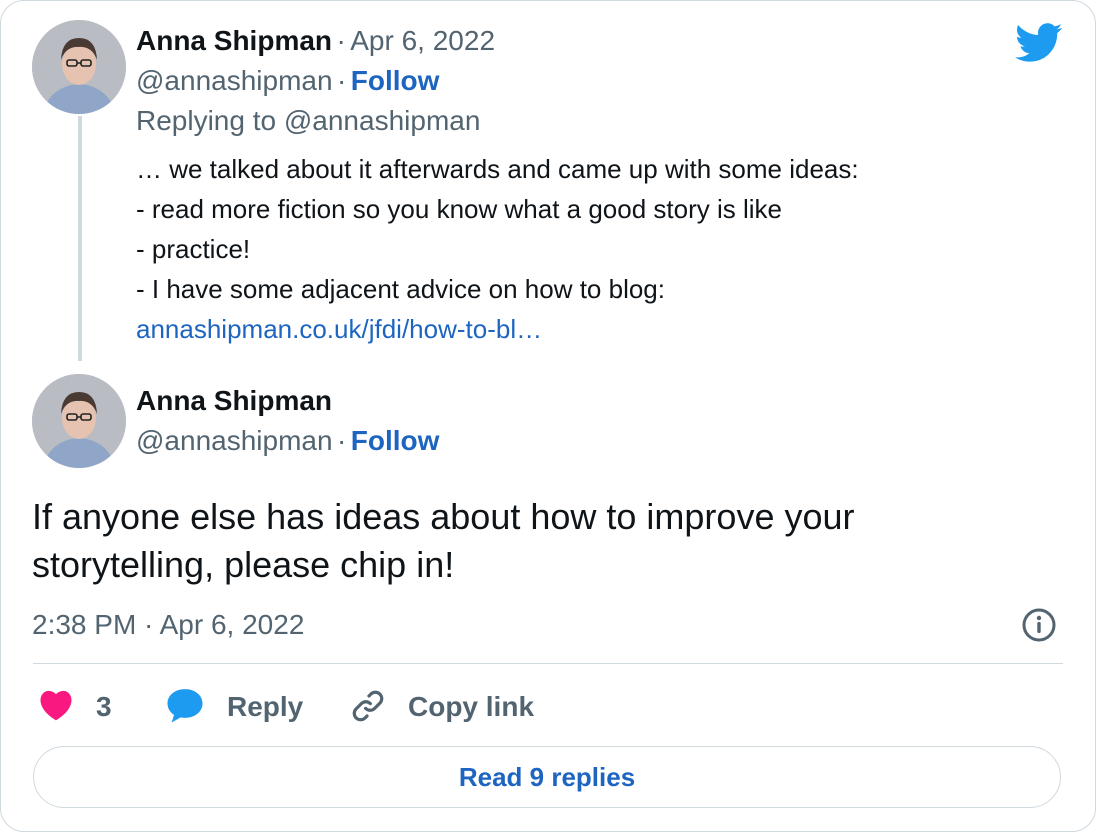 This screenshot has height=832, width=1096. I want to click on heart-icon, so click(57, 705).